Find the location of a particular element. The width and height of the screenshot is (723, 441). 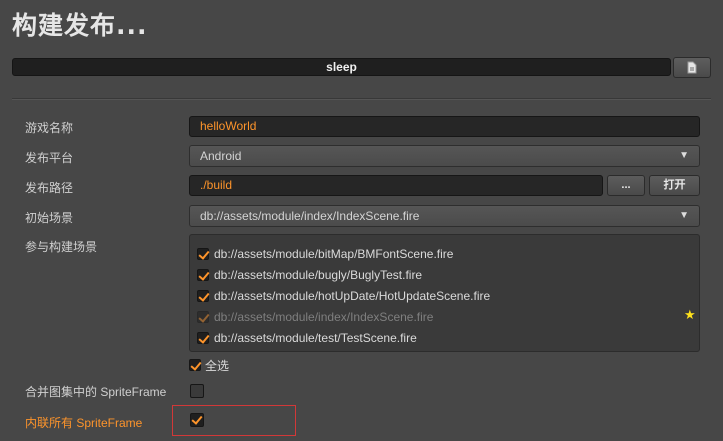

list-item: db://assets/module/test/TestScene.fire is located at coordinates (307, 338).